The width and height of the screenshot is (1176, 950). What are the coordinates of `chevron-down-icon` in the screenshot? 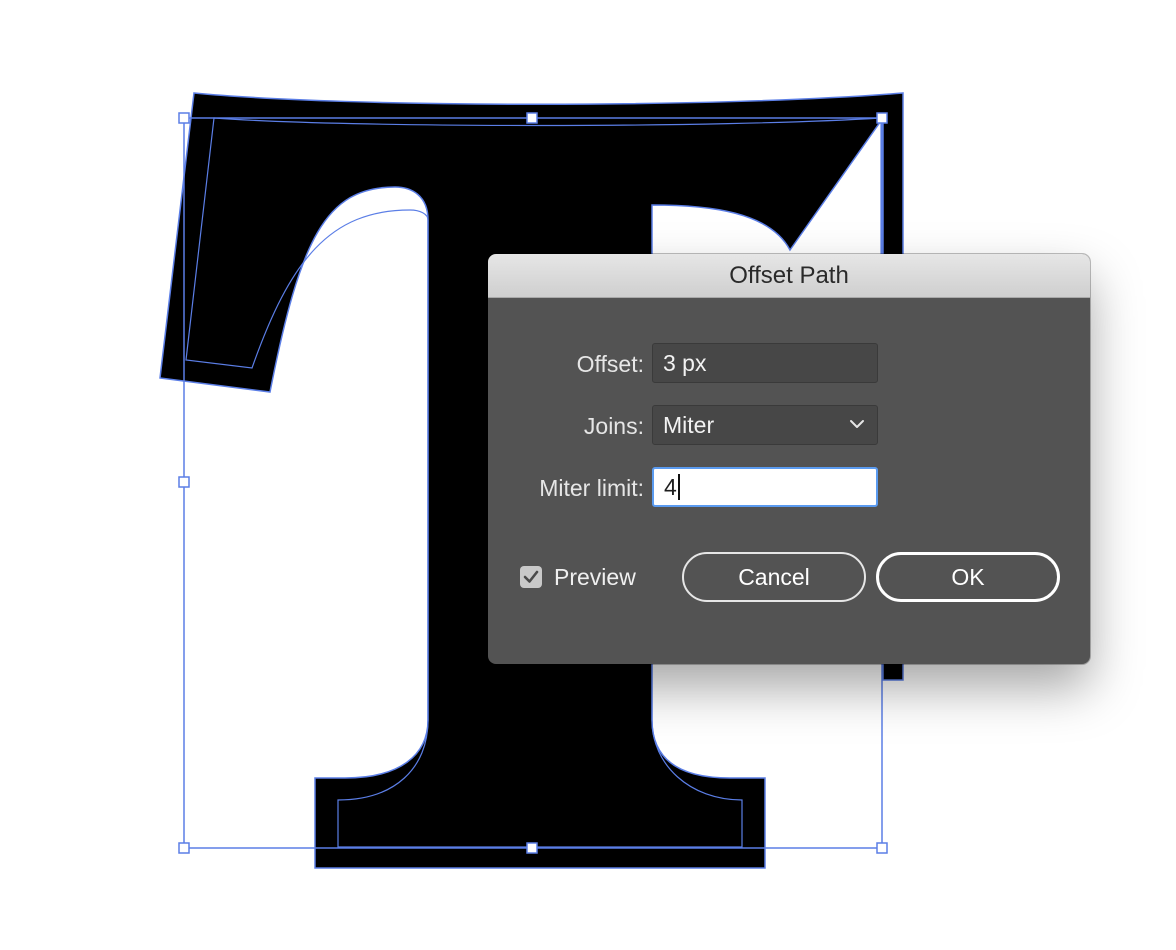 It's located at (857, 424).